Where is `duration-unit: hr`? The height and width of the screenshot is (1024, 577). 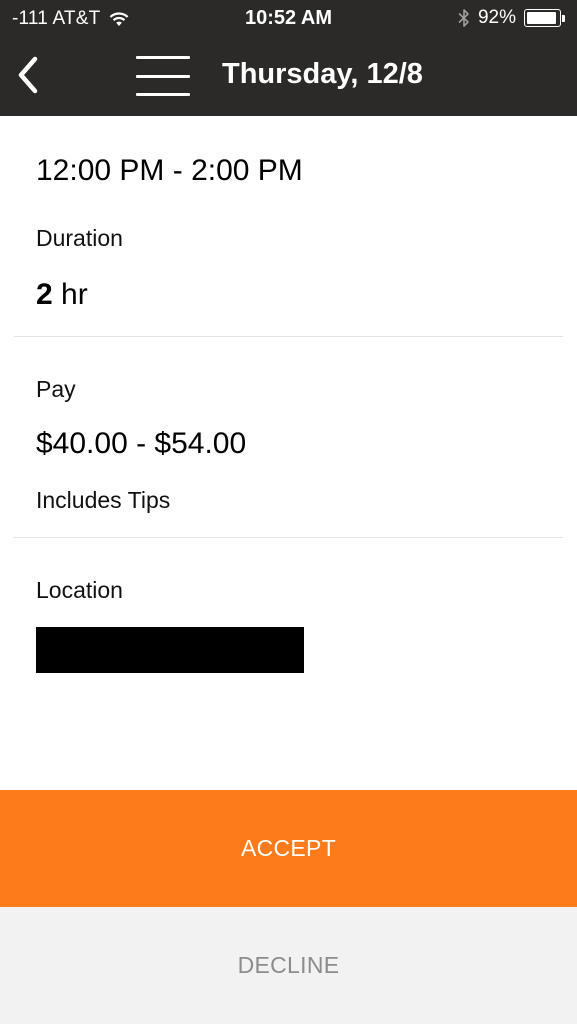
duration-unit: hr is located at coordinates (74, 294).